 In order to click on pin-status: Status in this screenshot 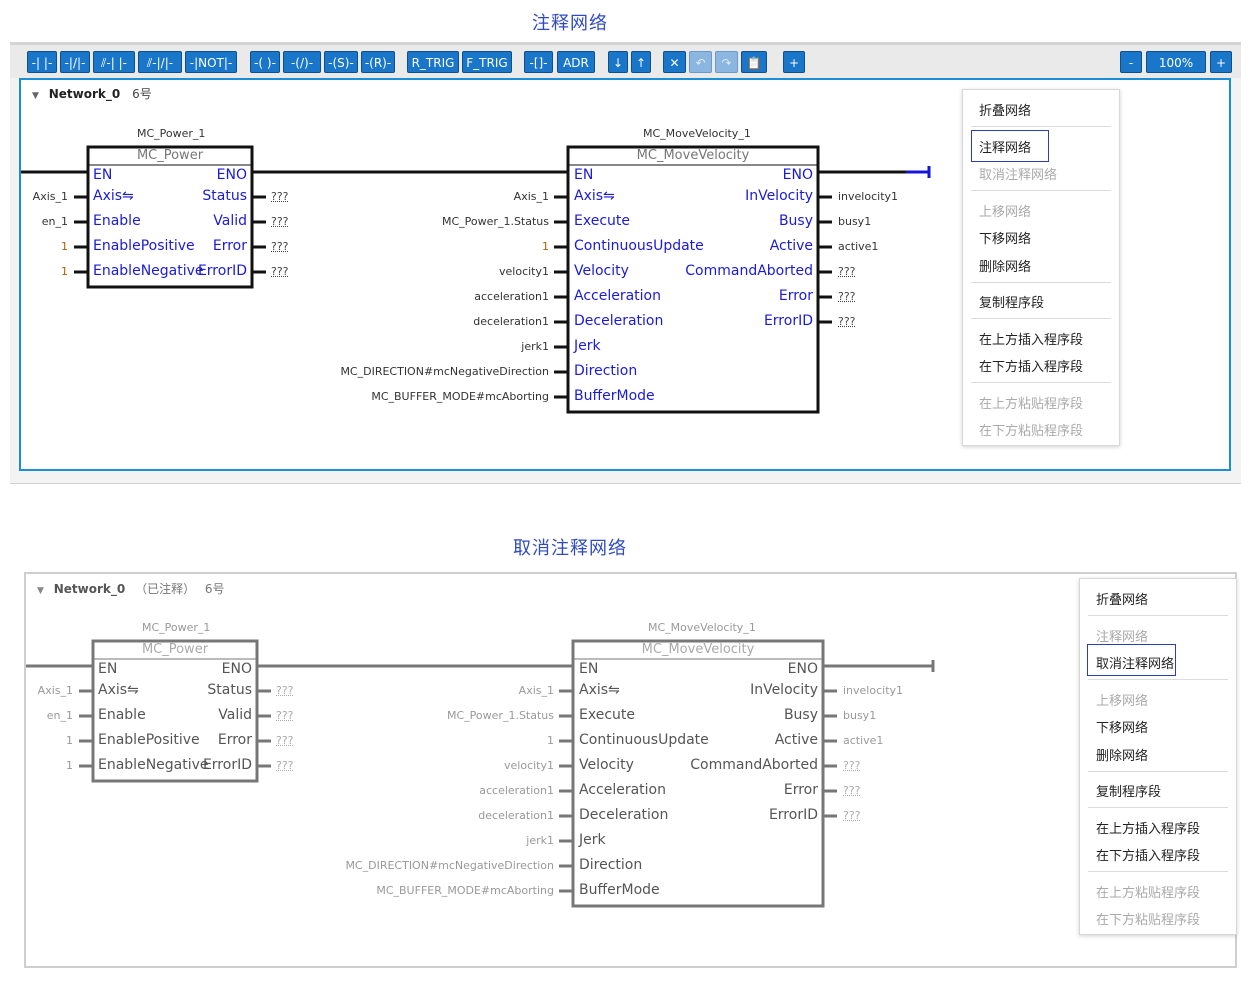, I will do `click(229, 690)`.